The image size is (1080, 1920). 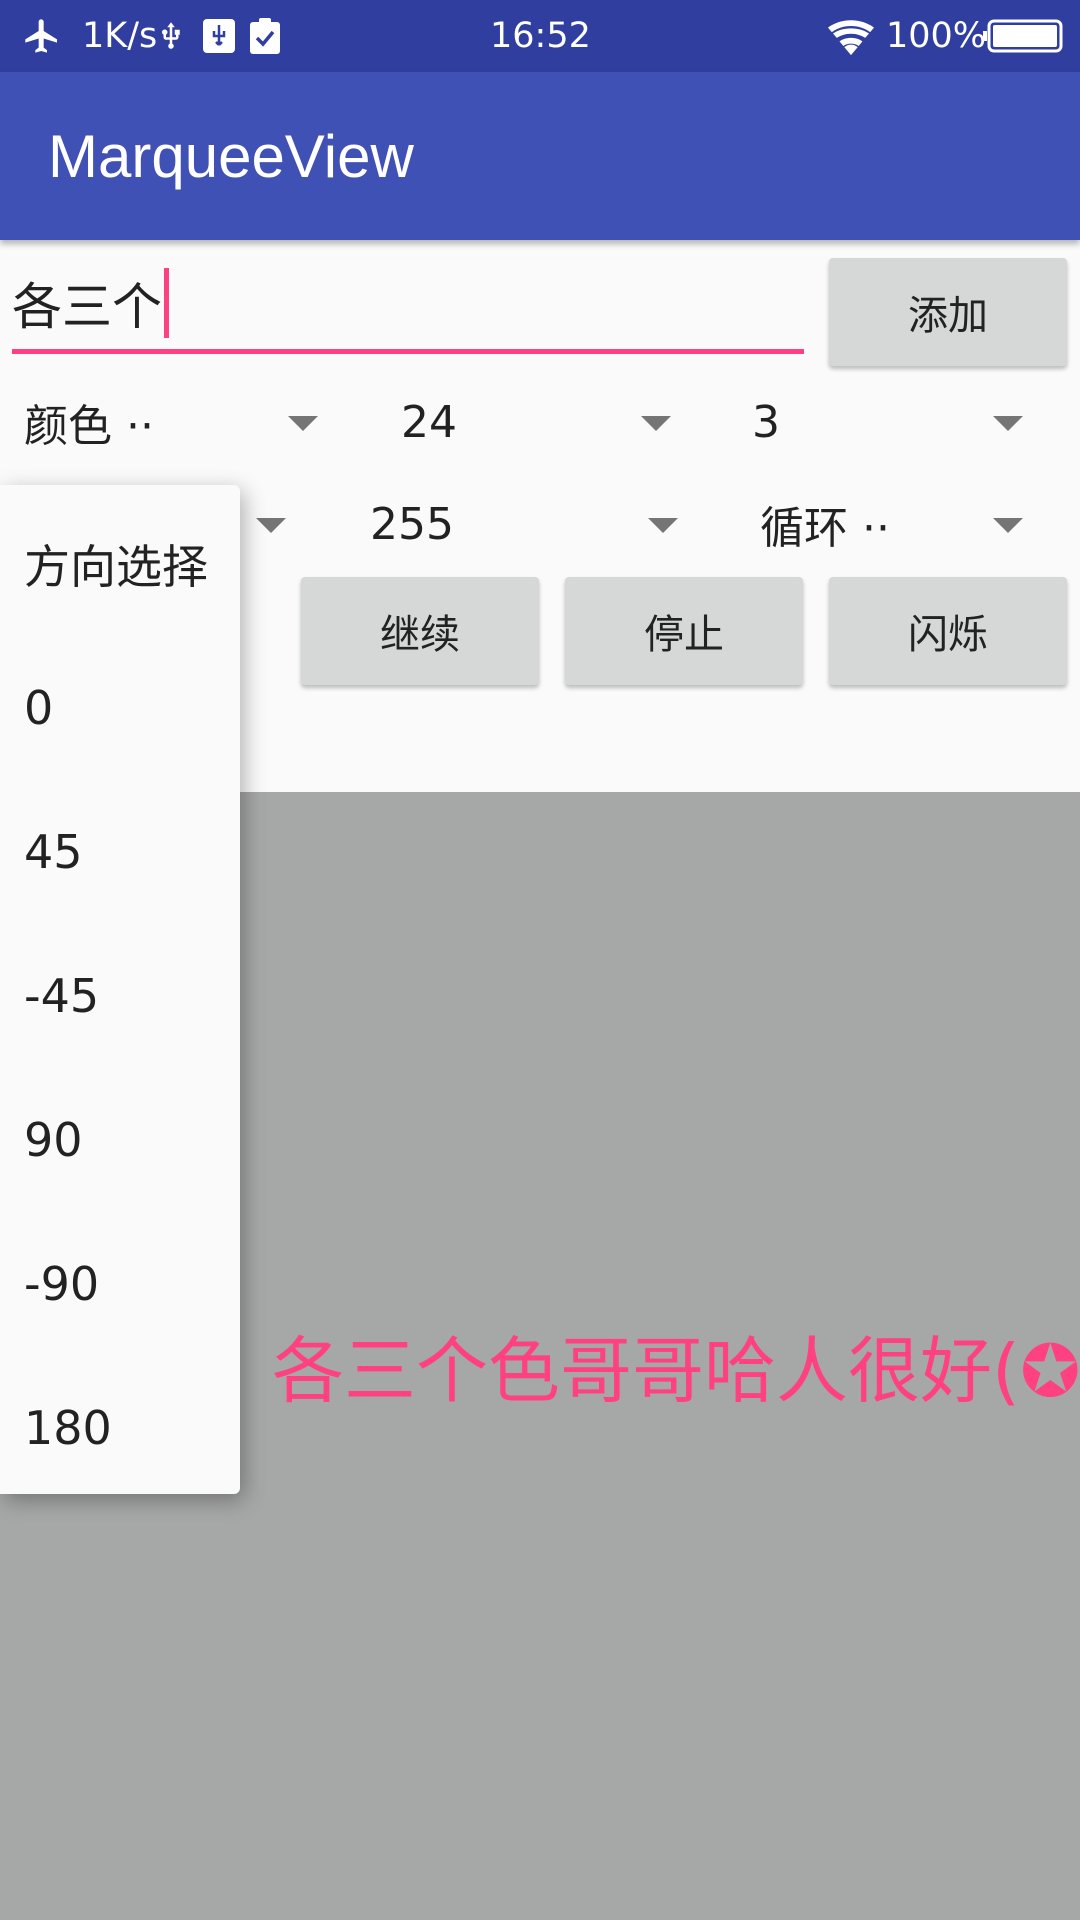 I want to click on dropdown-item: 方向选择, so click(x=116, y=564).